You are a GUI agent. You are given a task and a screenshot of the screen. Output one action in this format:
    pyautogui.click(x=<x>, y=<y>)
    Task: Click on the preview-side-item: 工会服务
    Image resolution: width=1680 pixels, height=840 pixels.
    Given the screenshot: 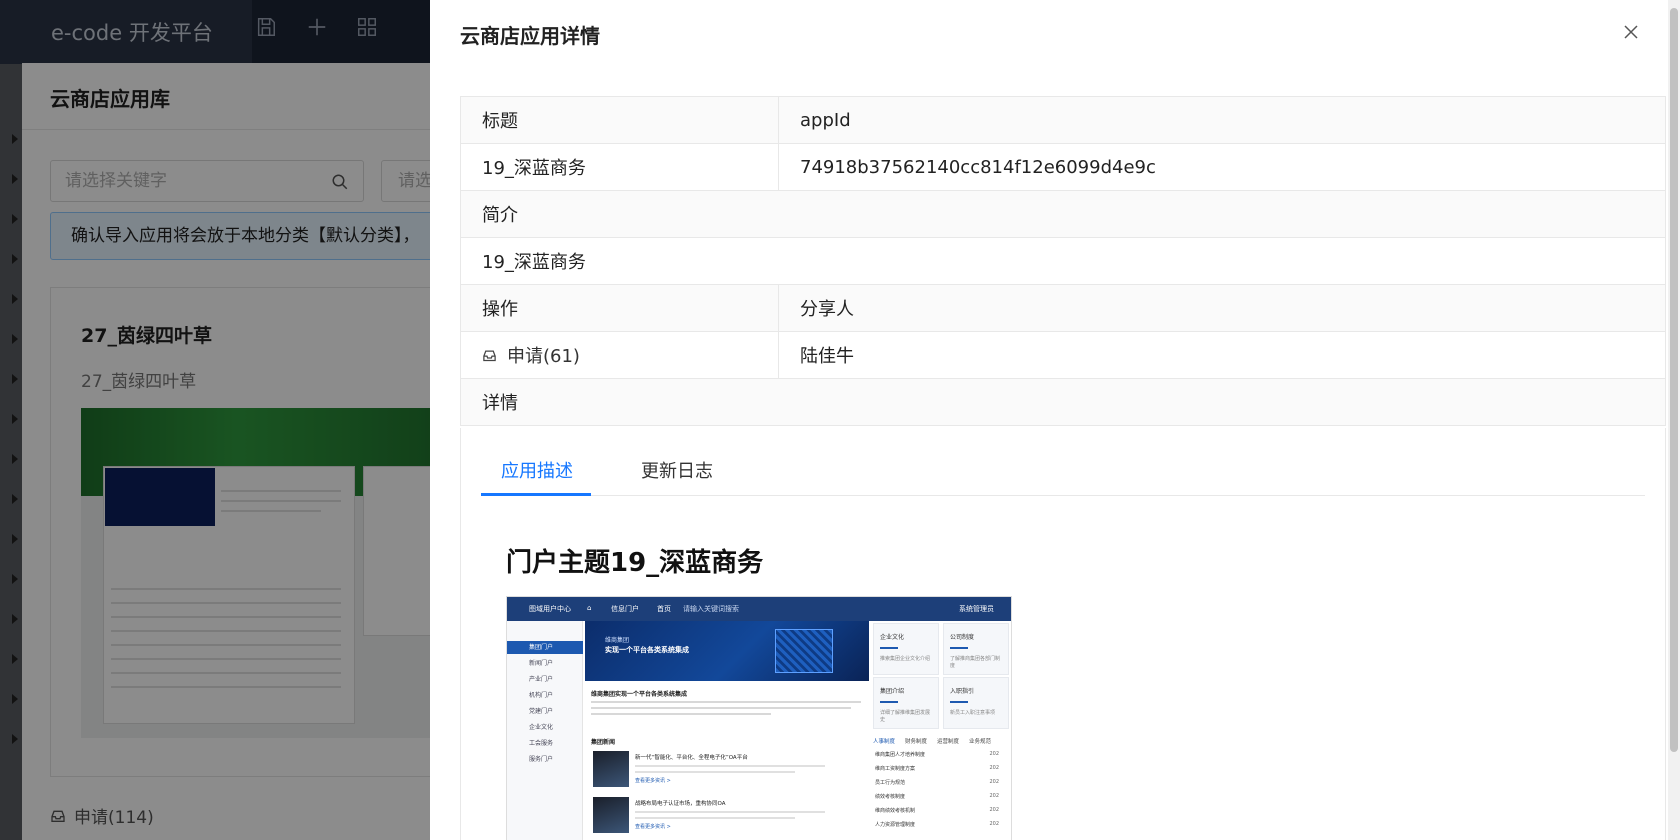 What is the action you would take?
    pyautogui.click(x=541, y=743)
    